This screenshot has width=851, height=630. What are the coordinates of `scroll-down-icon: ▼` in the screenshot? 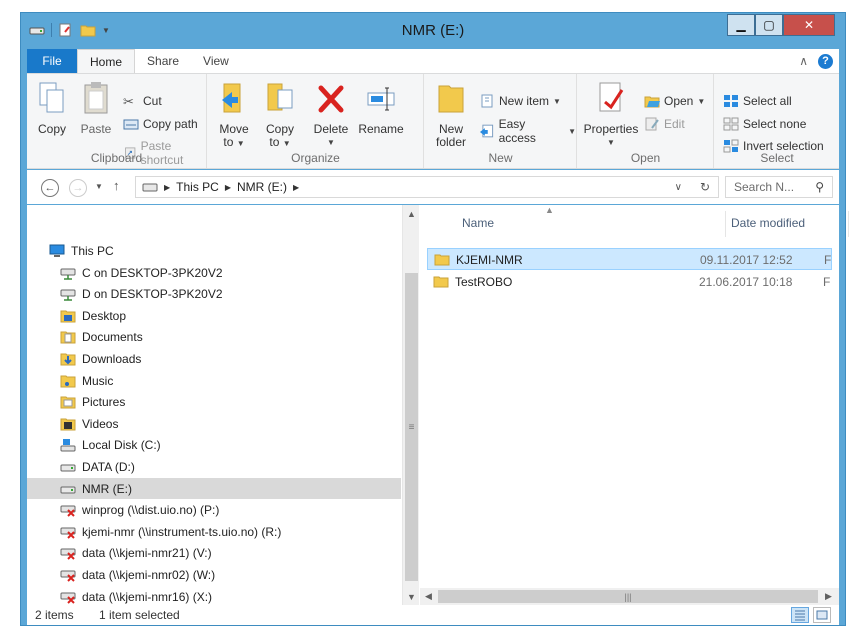 It's located at (411, 596).